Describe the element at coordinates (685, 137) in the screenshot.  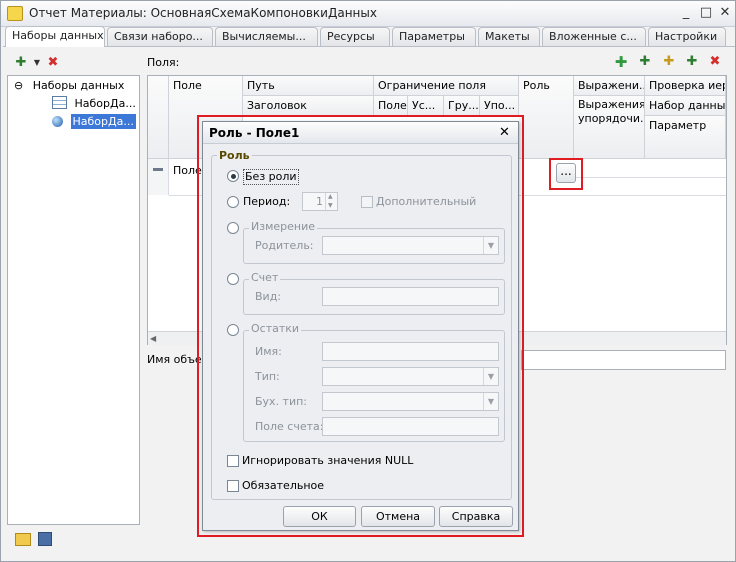
I see `col-parameter: Параметр` at that location.